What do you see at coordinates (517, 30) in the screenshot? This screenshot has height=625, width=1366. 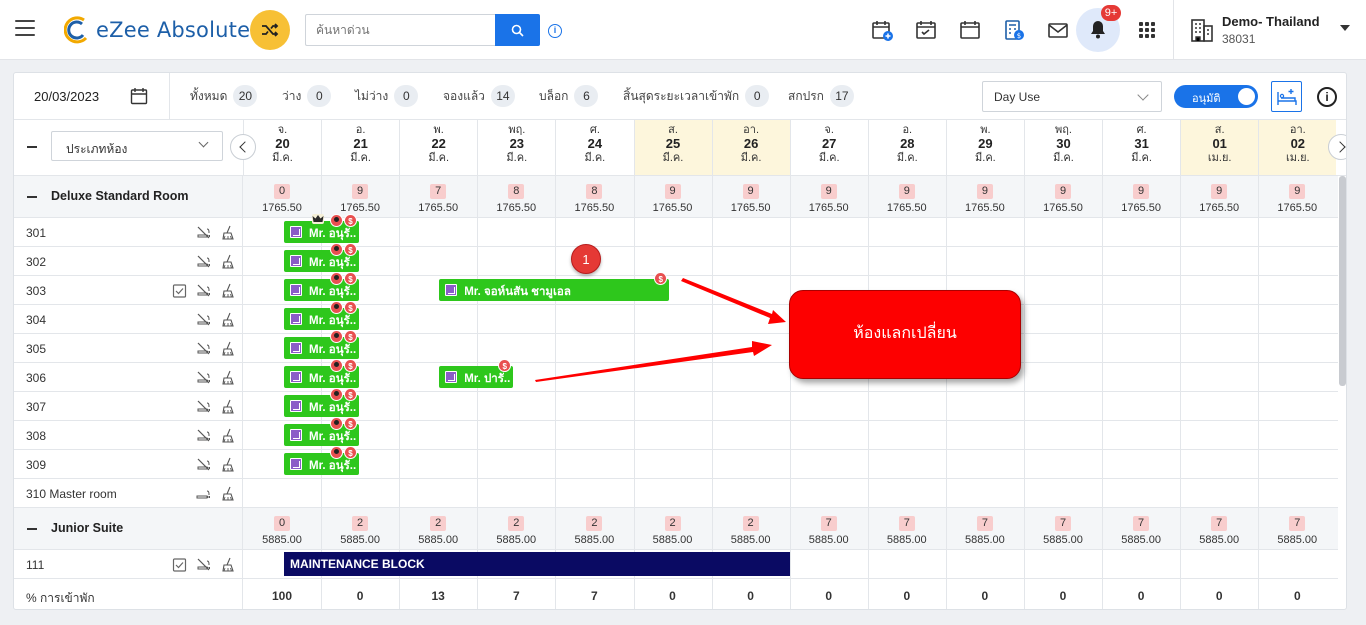 I see `search-button` at bounding box center [517, 30].